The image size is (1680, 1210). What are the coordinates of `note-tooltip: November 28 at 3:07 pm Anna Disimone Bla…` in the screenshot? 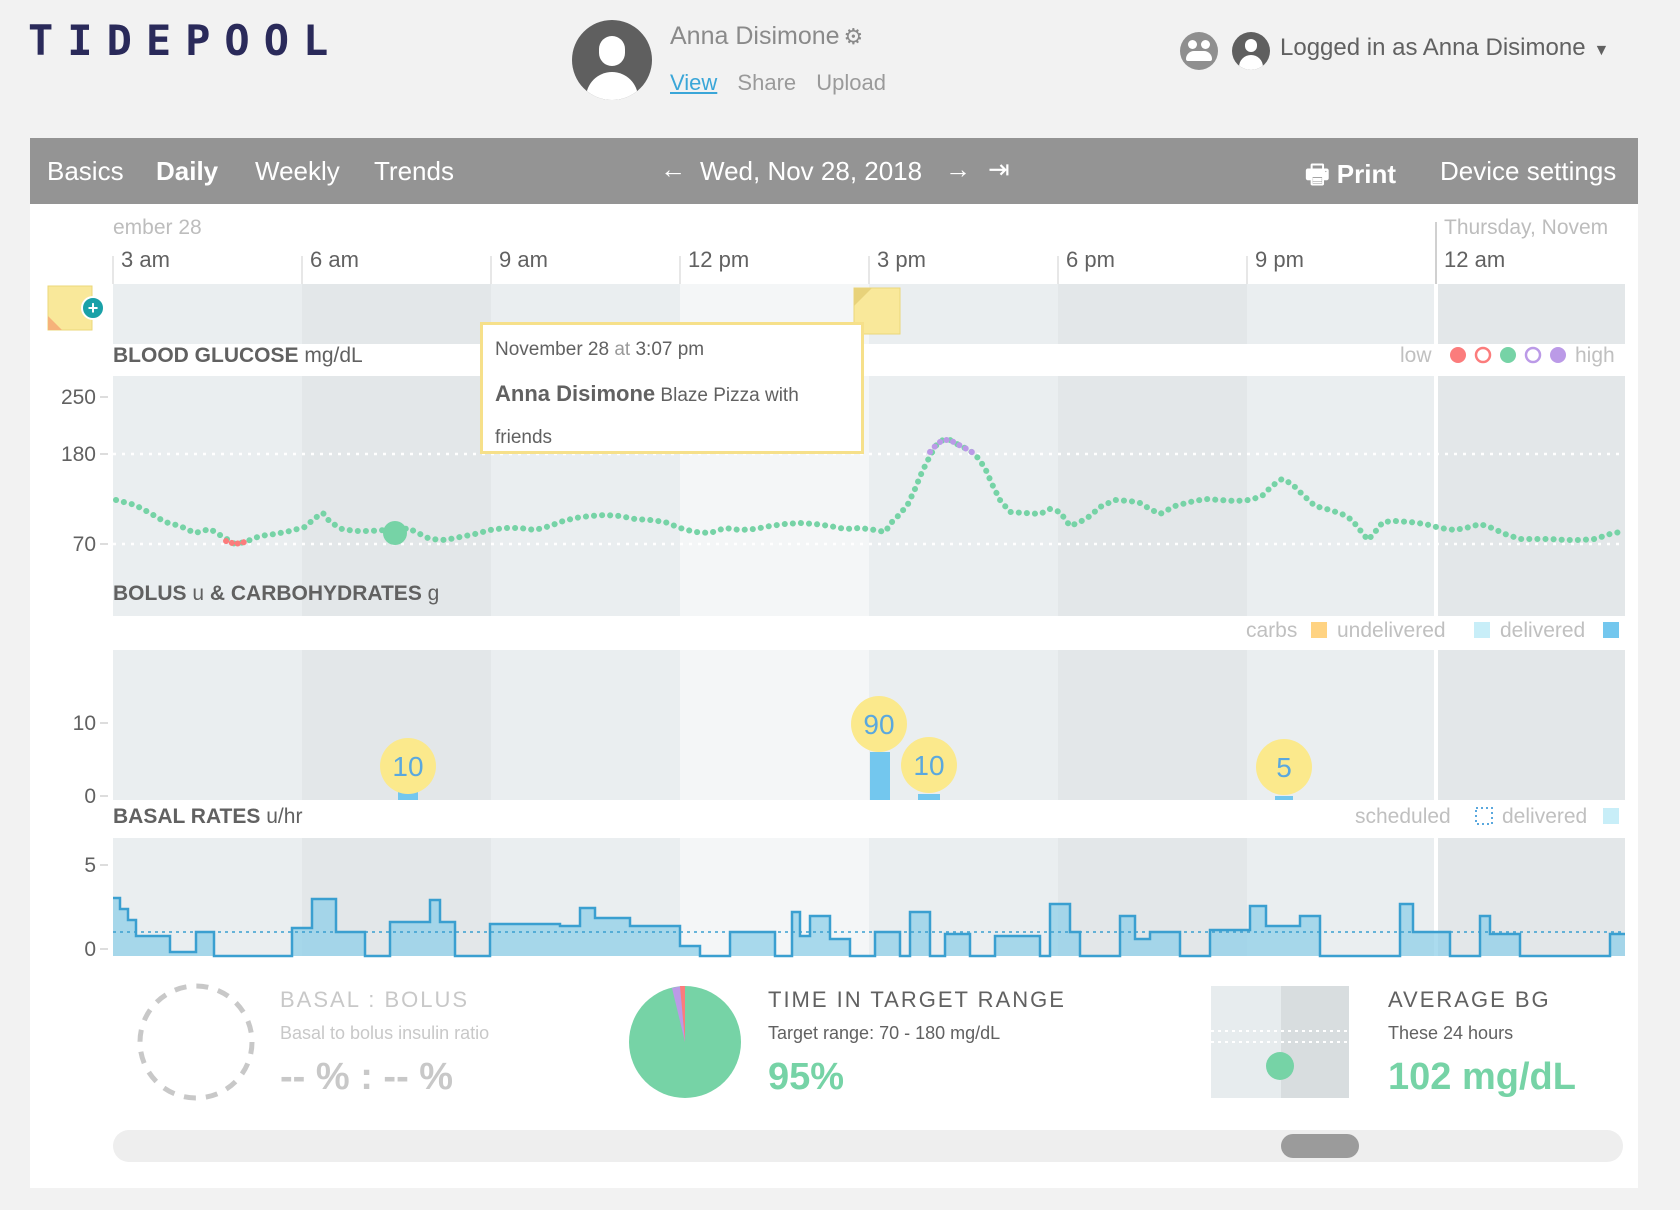 It's located at (672, 388).